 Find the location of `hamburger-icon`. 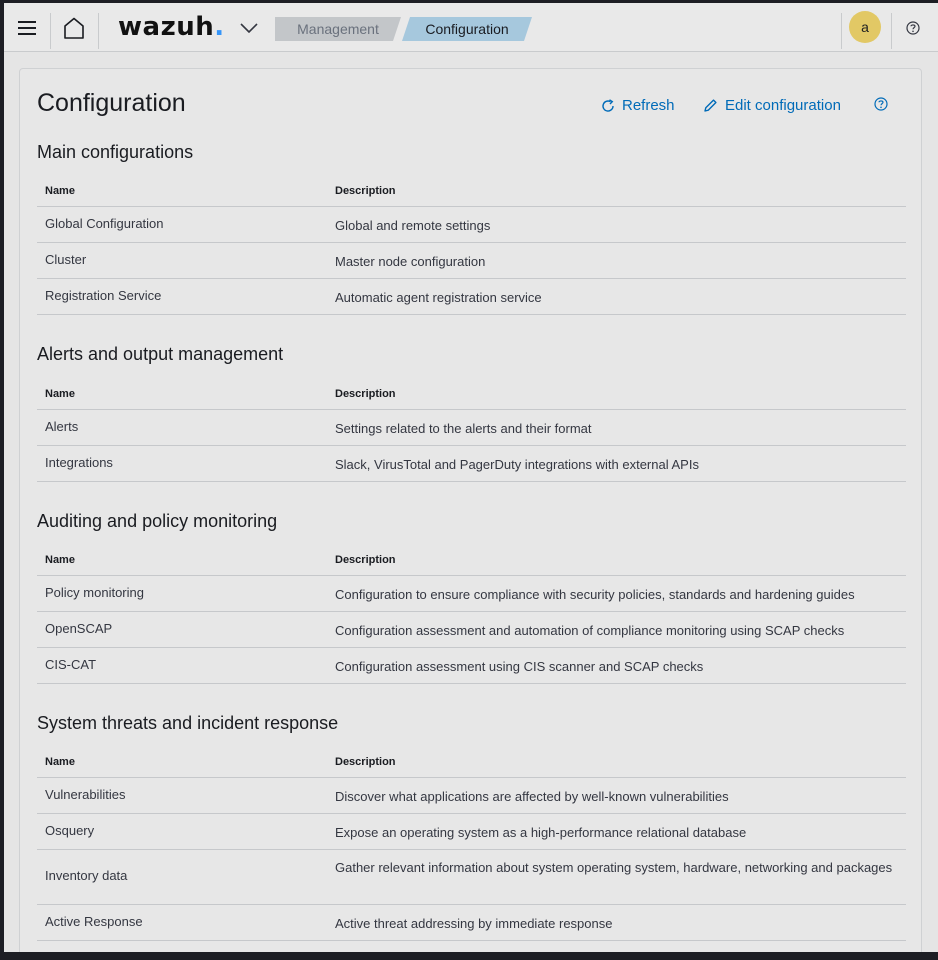

hamburger-icon is located at coordinates (27, 27).